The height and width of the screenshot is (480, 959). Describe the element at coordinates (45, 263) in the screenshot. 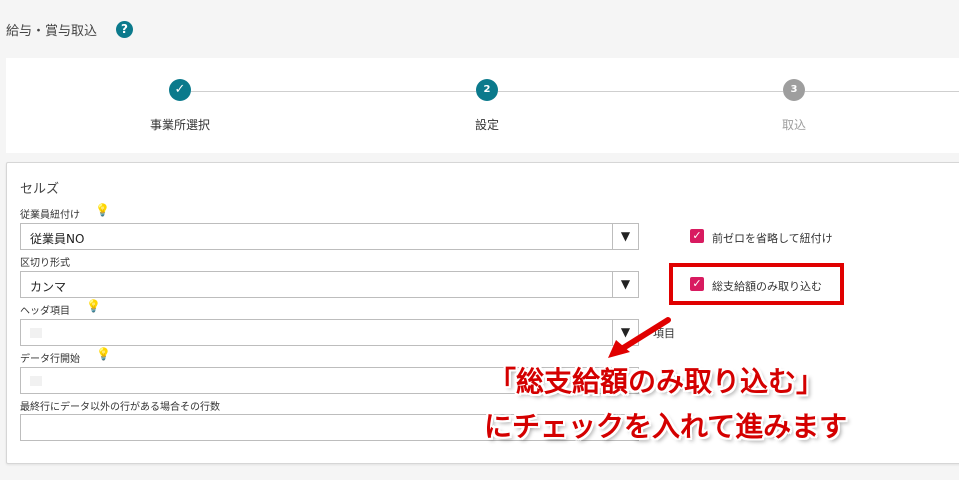

I see `delimiter-label: 区切り形式` at that location.